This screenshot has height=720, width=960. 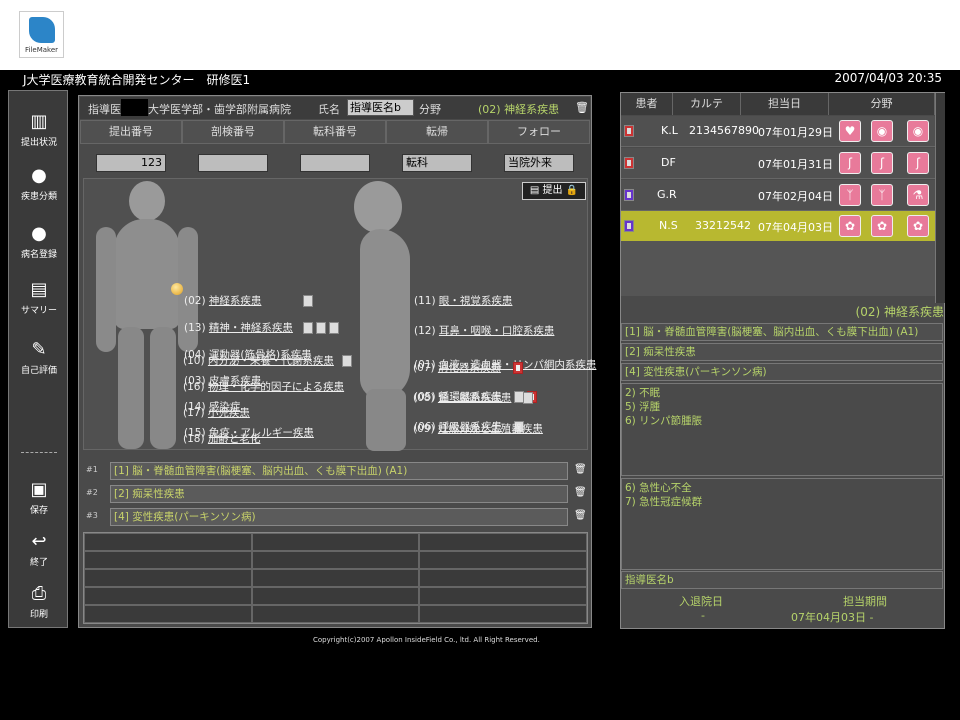 What do you see at coordinates (38, 615) in the screenshot?
I see `sidebar-label: 印刷` at bounding box center [38, 615].